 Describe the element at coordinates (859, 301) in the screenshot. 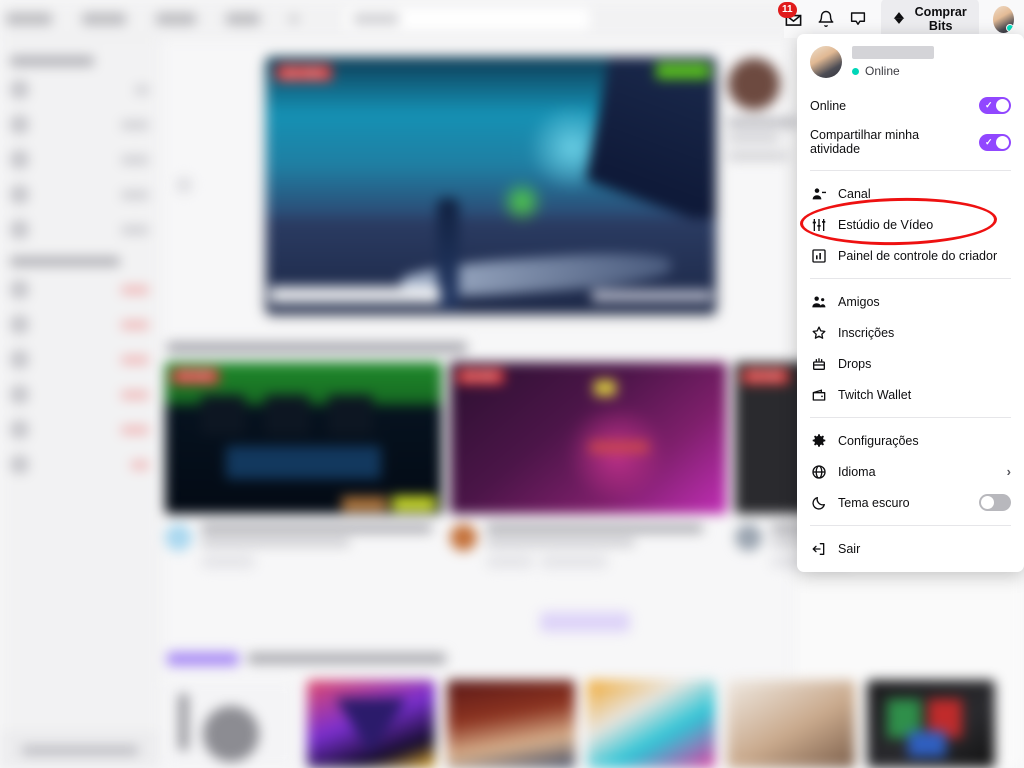

I see `menu-item-label: Amigos` at that location.